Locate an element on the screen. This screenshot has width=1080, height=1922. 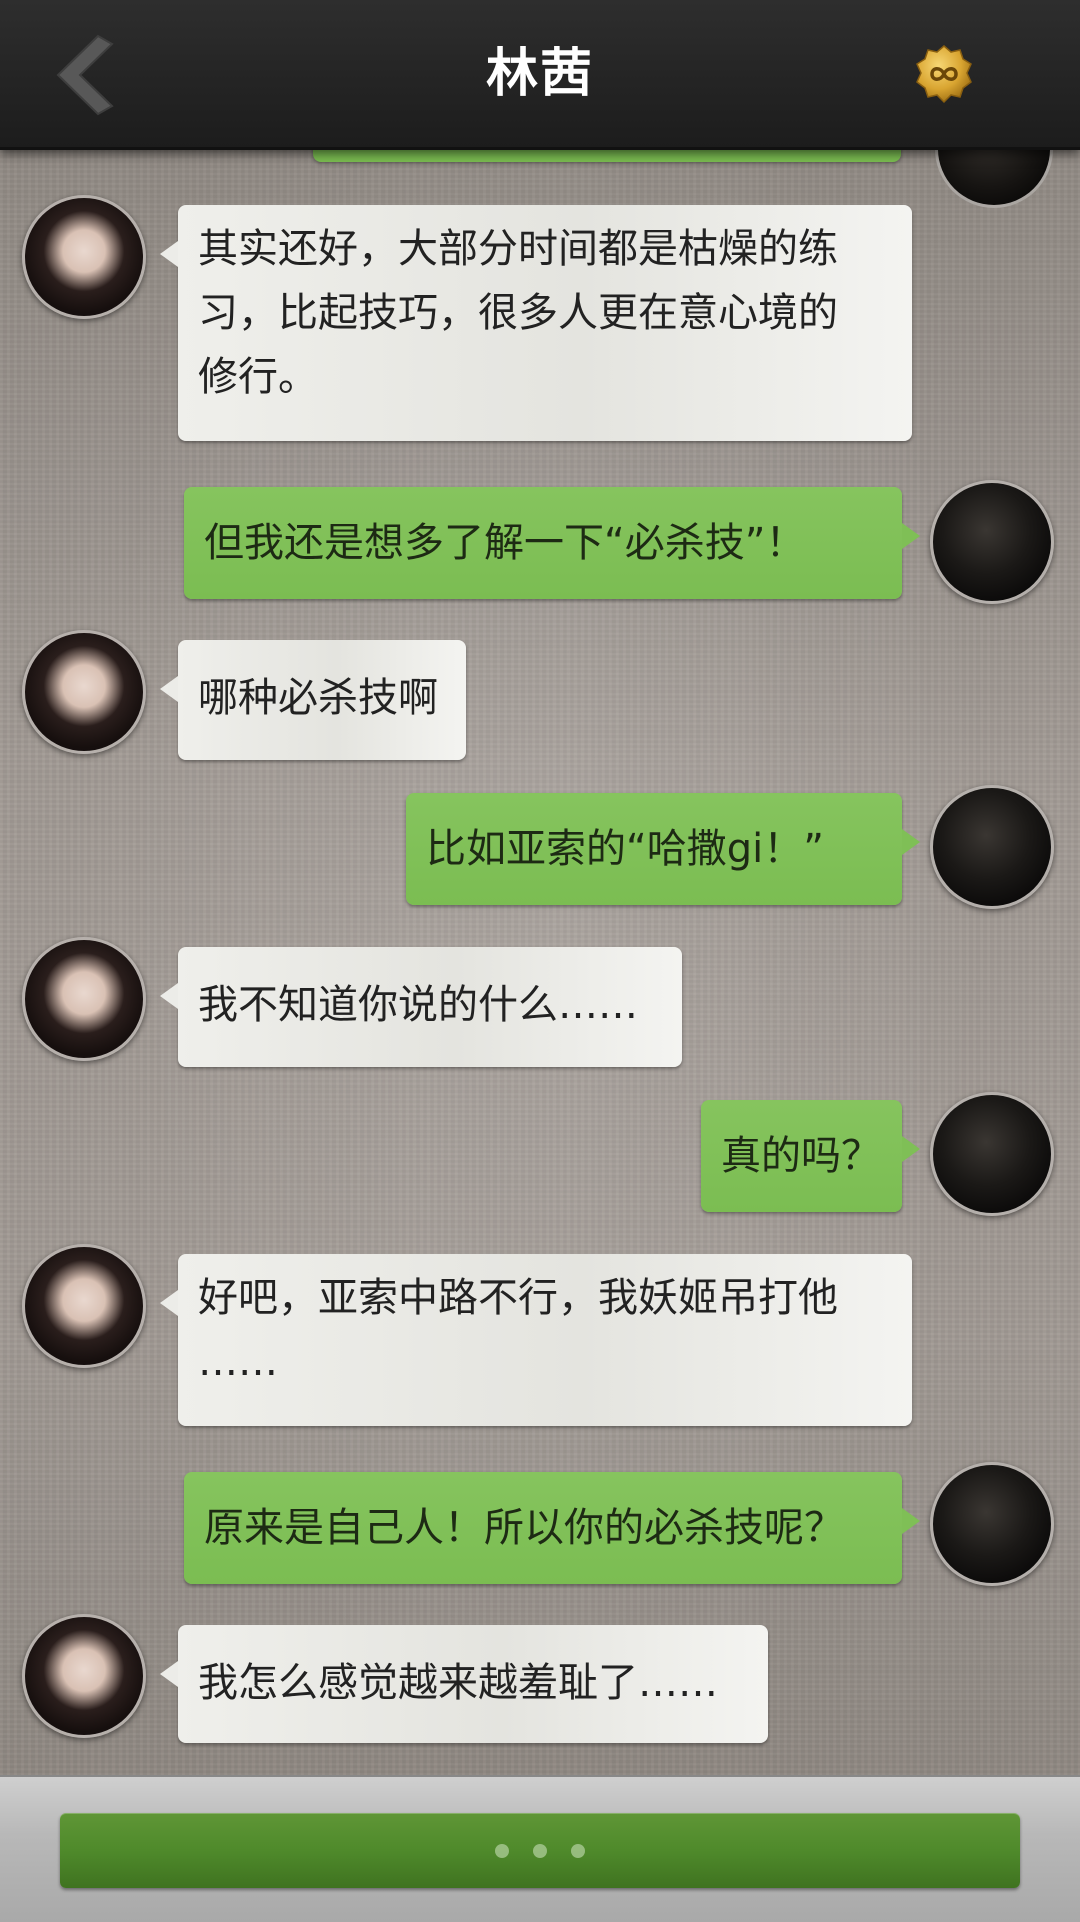
infinity-badge is located at coordinates (944, 74).